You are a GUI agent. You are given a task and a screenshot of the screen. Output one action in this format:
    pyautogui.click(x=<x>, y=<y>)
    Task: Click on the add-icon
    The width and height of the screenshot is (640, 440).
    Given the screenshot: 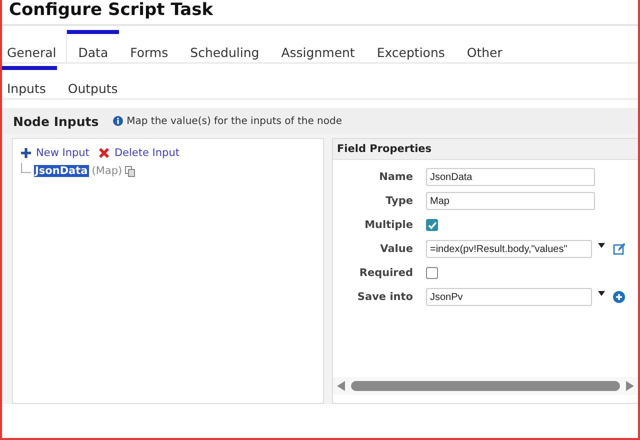 What is the action you would take?
    pyautogui.click(x=619, y=297)
    